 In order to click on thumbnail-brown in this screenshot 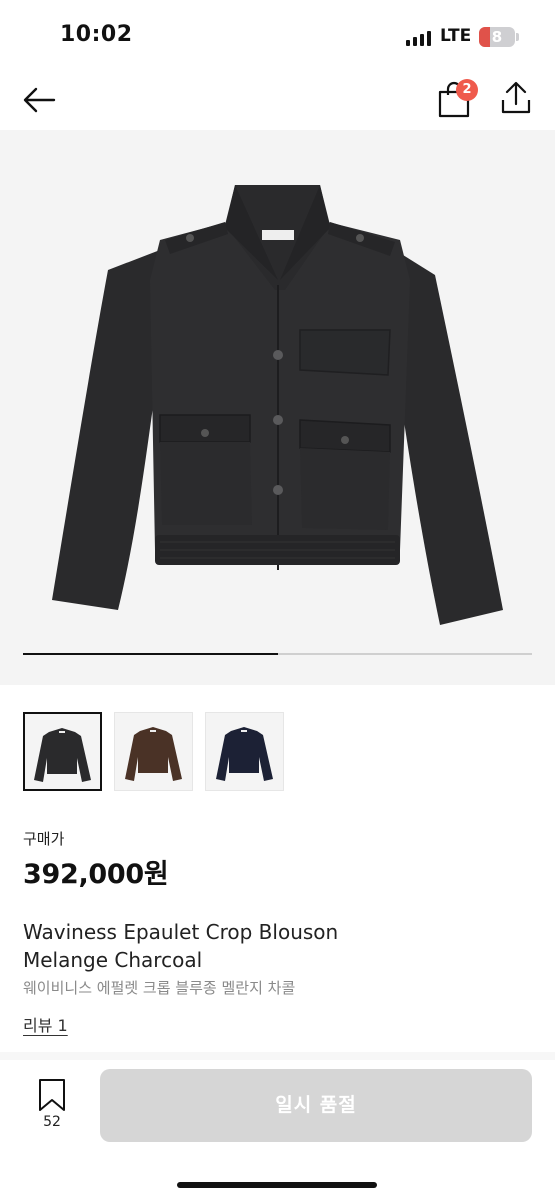, I will do `click(153, 751)`.